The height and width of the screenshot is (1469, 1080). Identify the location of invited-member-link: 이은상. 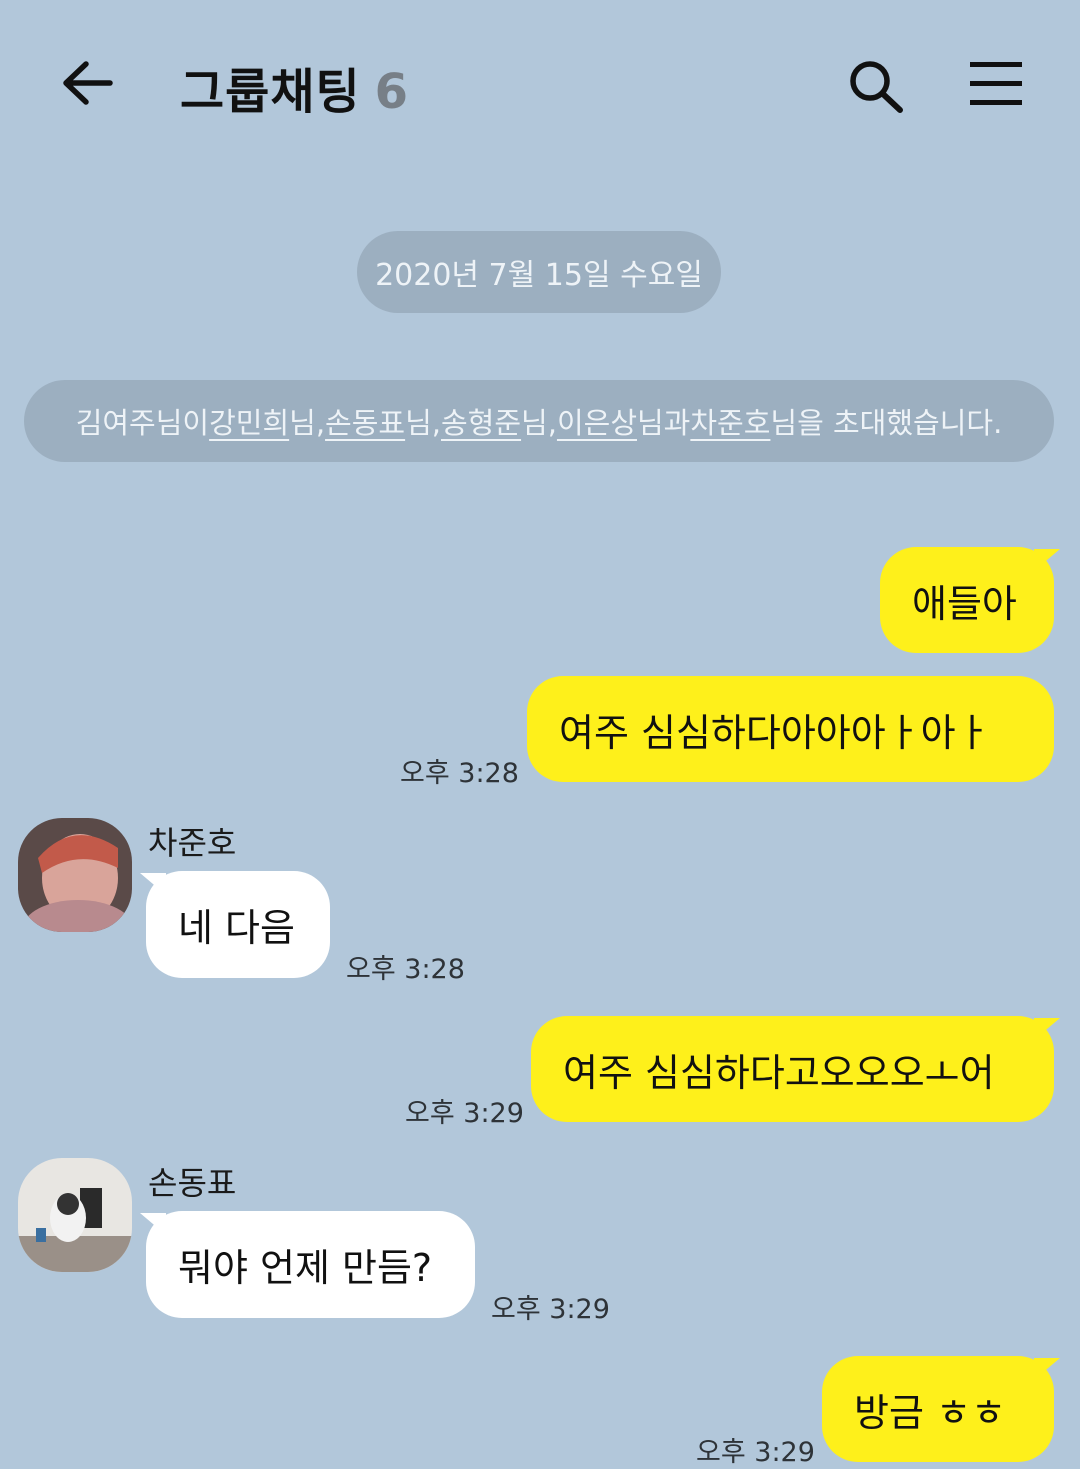
(597, 421).